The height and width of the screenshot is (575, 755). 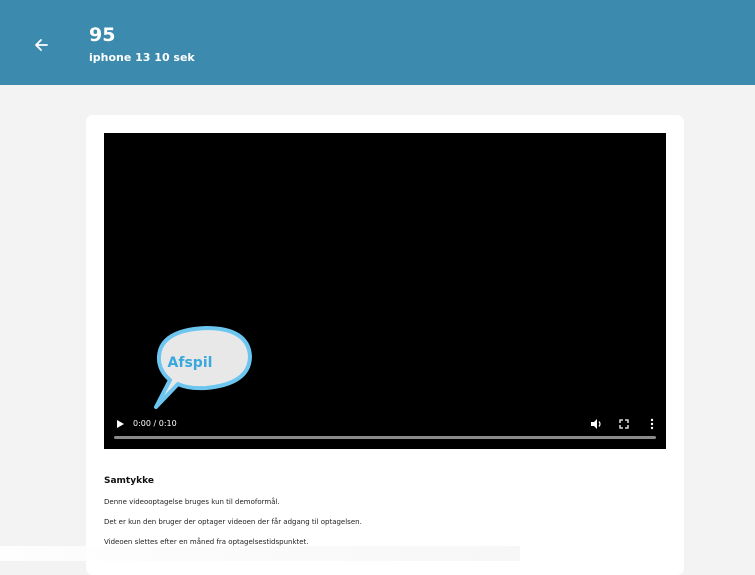 What do you see at coordinates (120, 424) in the screenshot?
I see `play-icon` at bounding box center [120, 424].